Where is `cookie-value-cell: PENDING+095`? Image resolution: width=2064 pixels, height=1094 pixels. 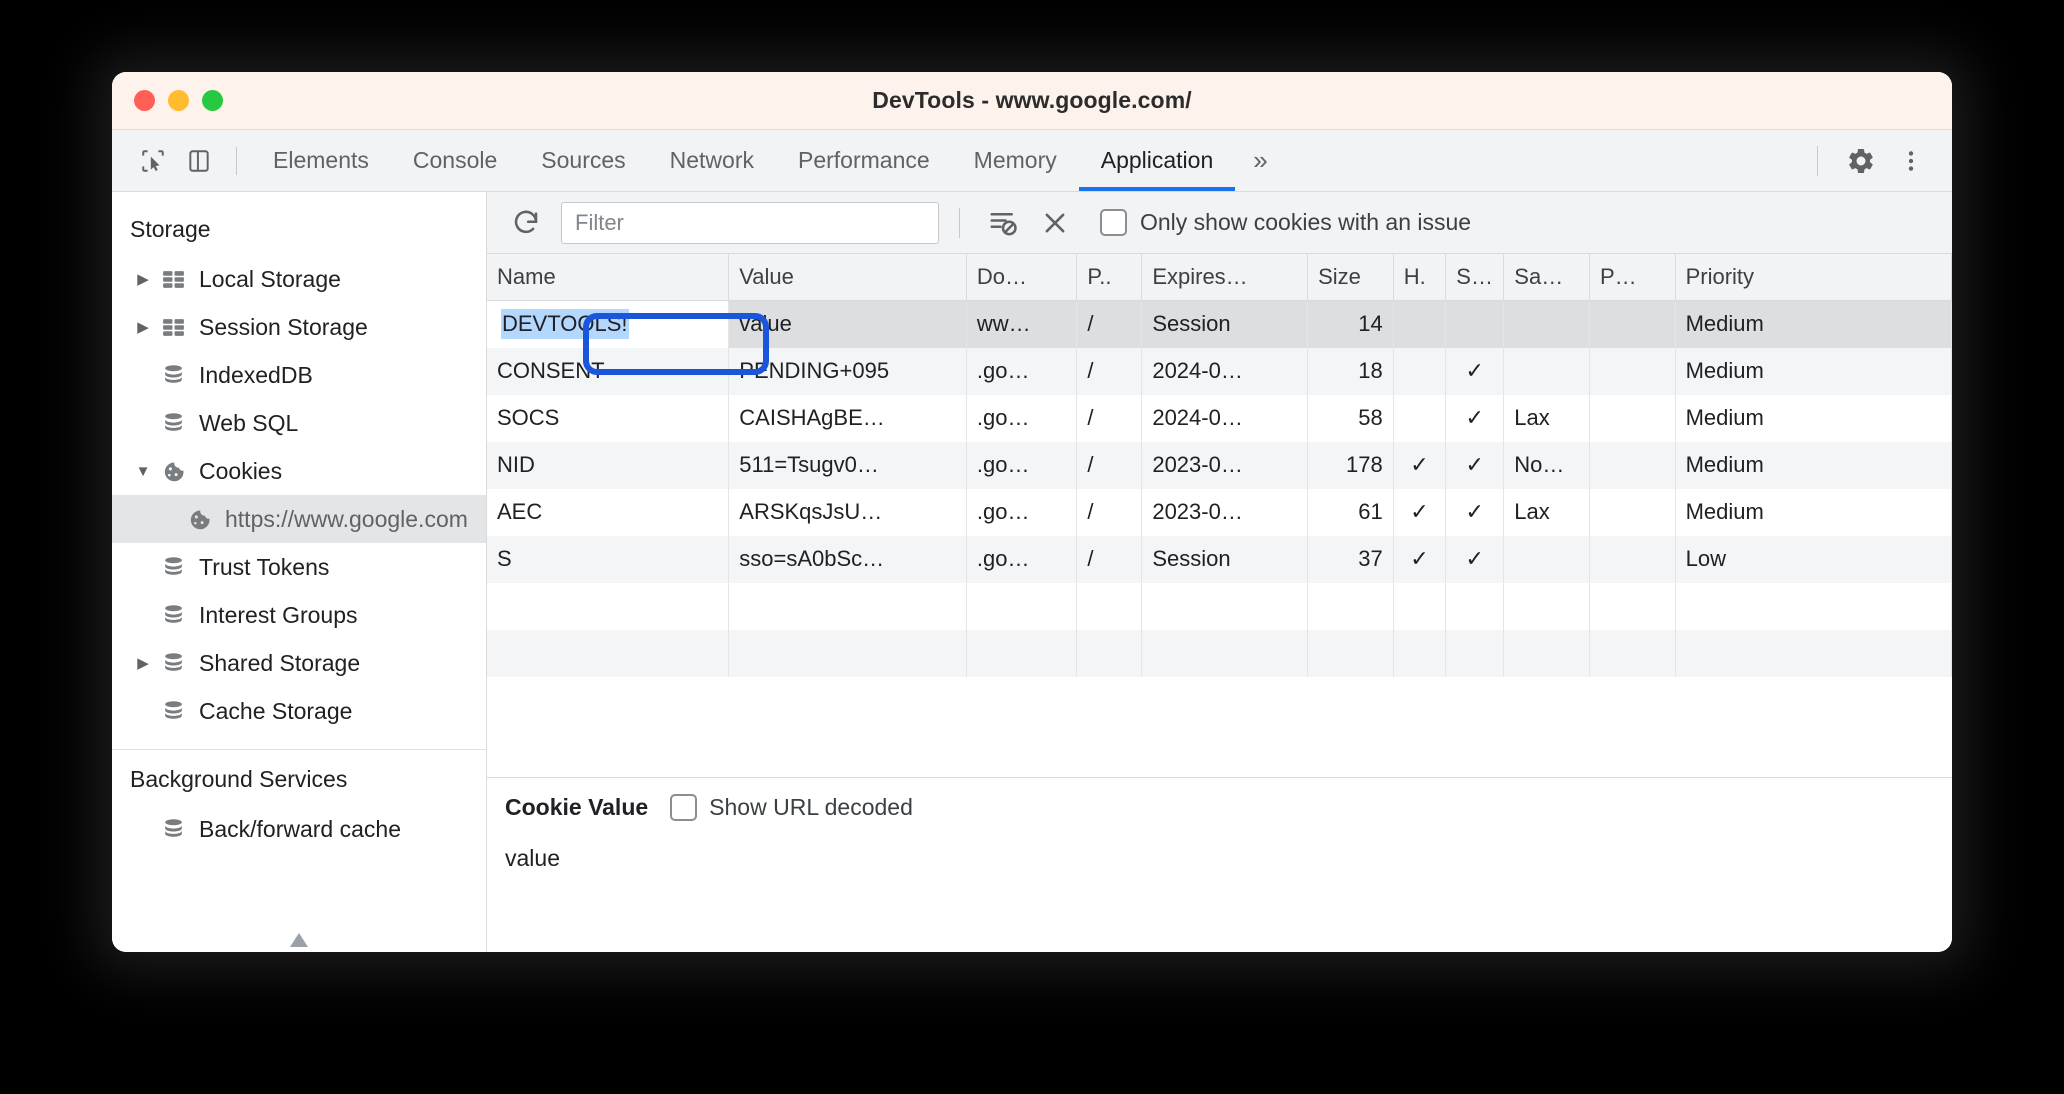 cookie-value-cell: PENDING+095 is located at coordinates (847, 371).